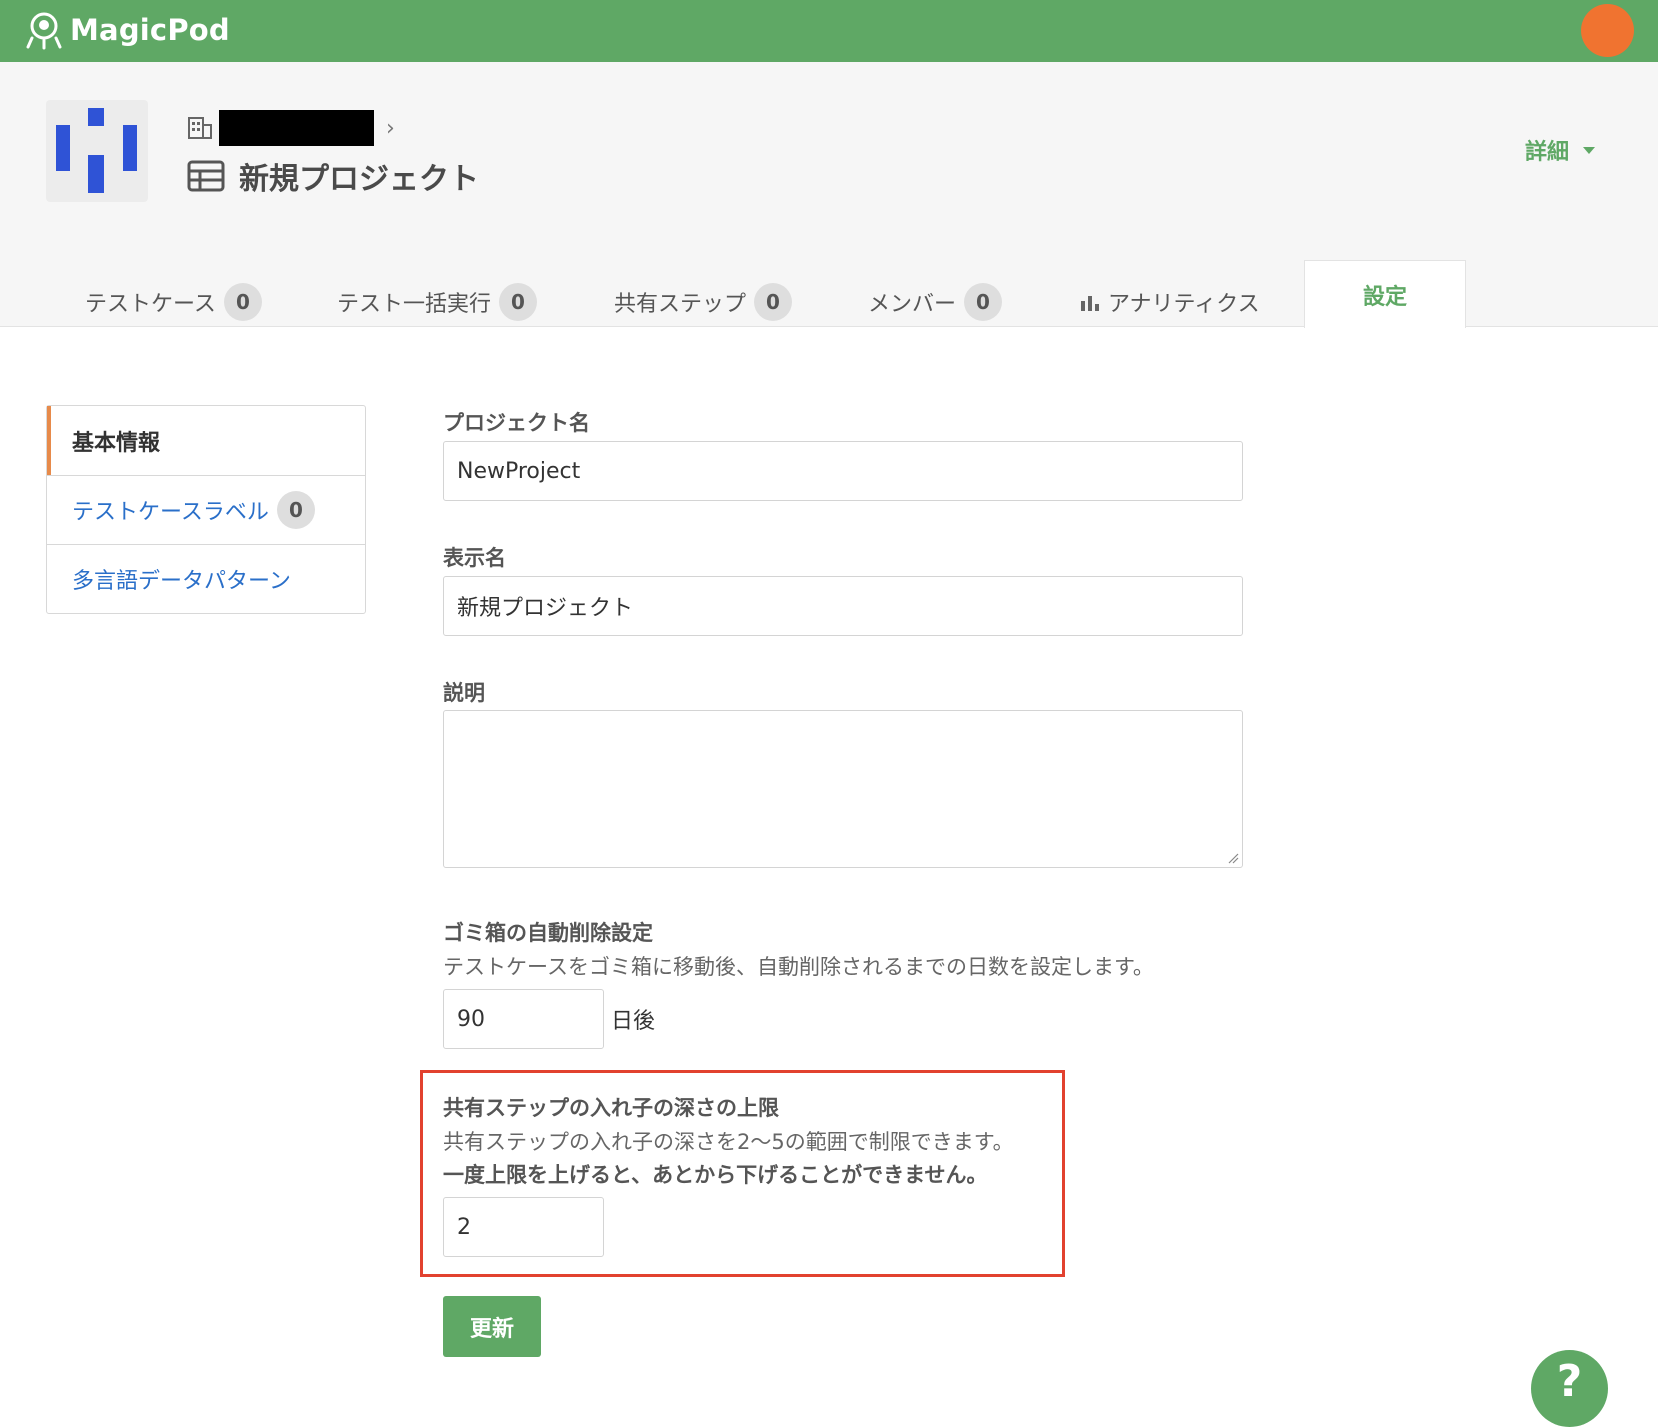  I want to click on project-logo, so click(97, 151).